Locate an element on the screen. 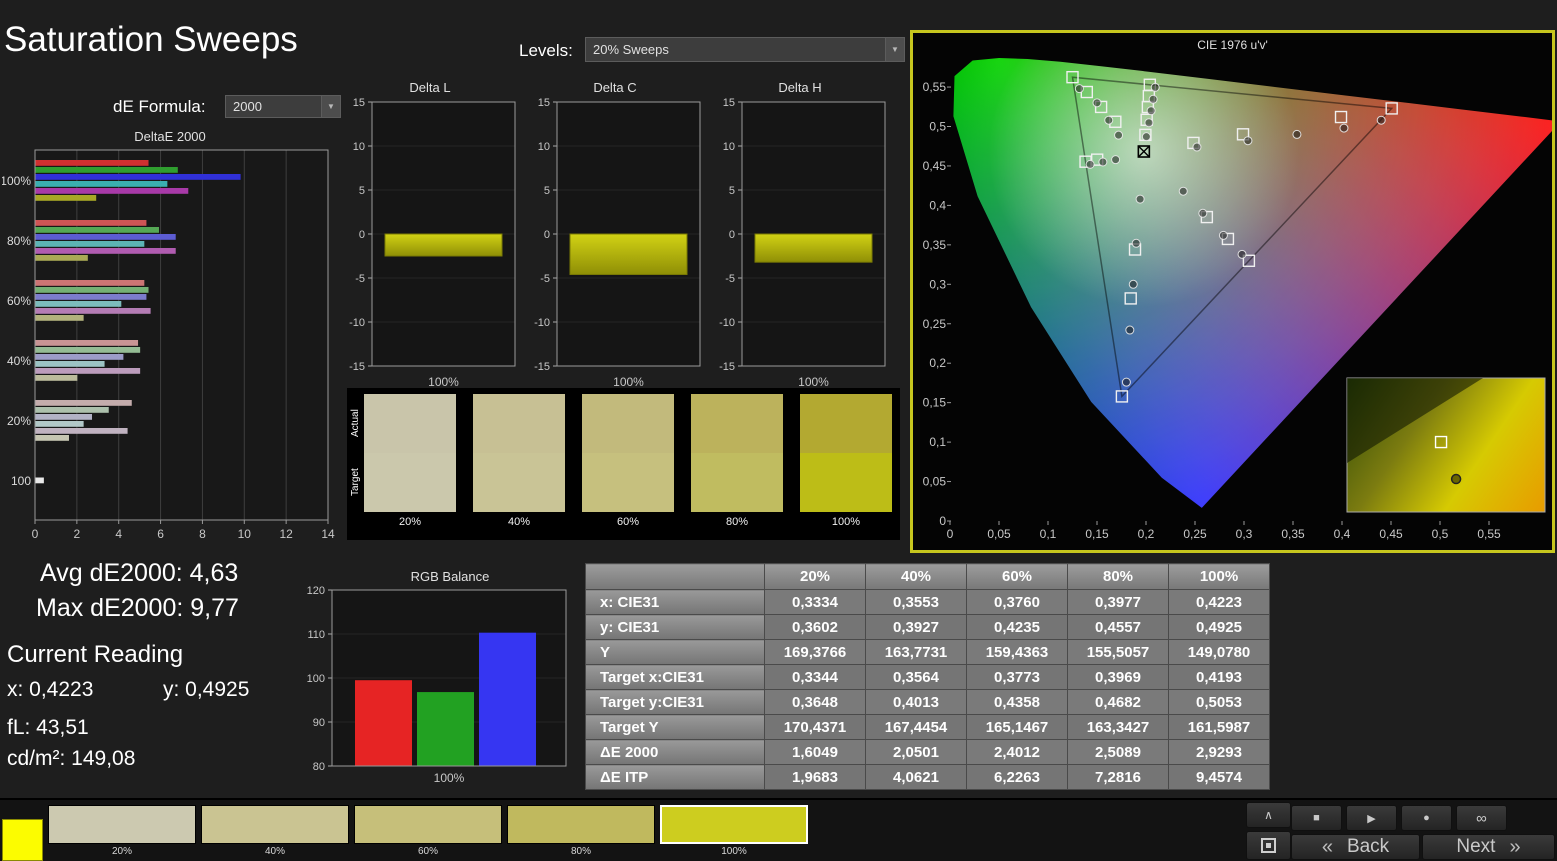 This screenshot has width=1557, height=861. table-cell: 163,3427 is located at coordinates (1118, 727).